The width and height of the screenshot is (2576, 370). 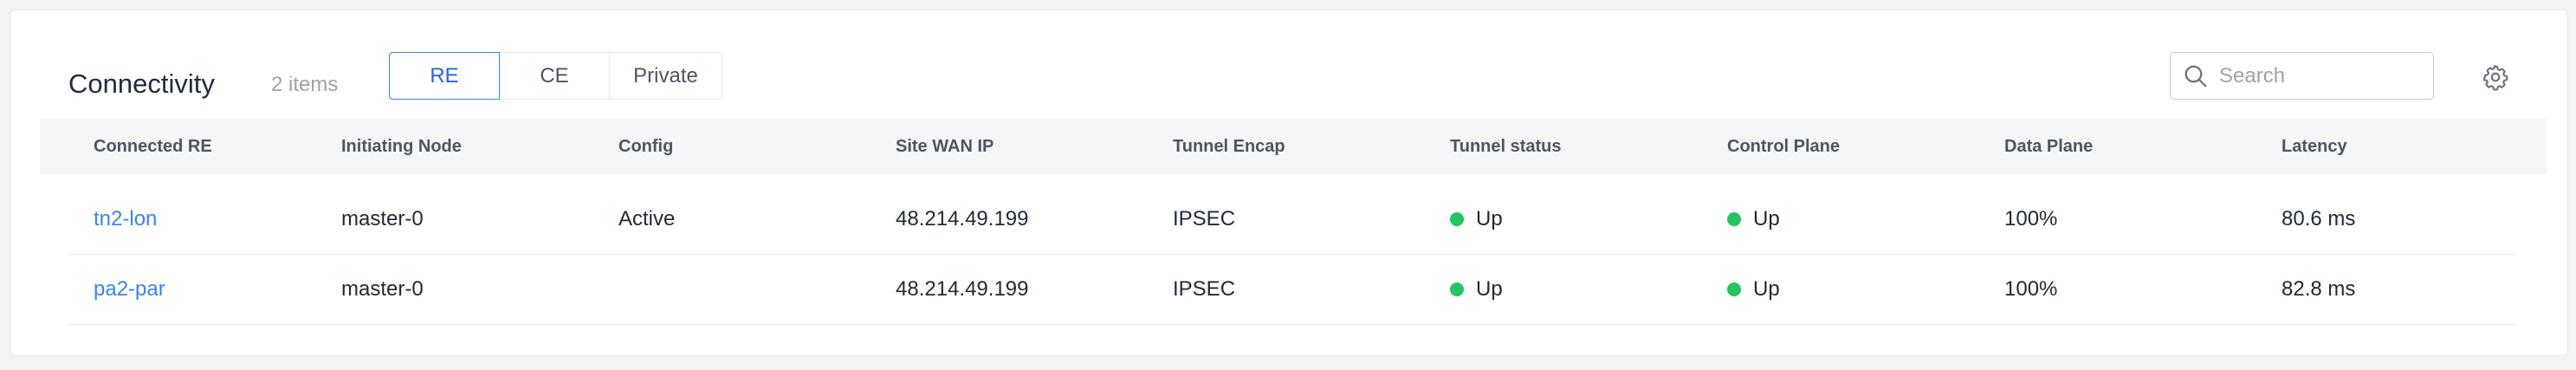 I want to click on col-initiating-node: Initiating Node, so click(x=401, y=146).